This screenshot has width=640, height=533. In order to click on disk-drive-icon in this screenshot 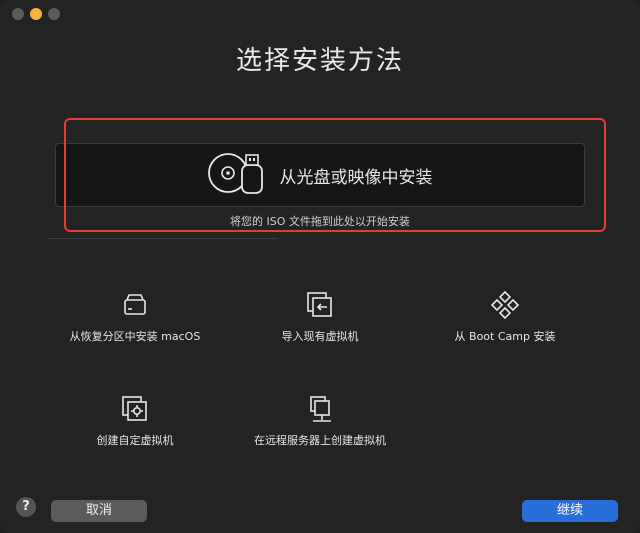, I will do `click(135, 305)`.